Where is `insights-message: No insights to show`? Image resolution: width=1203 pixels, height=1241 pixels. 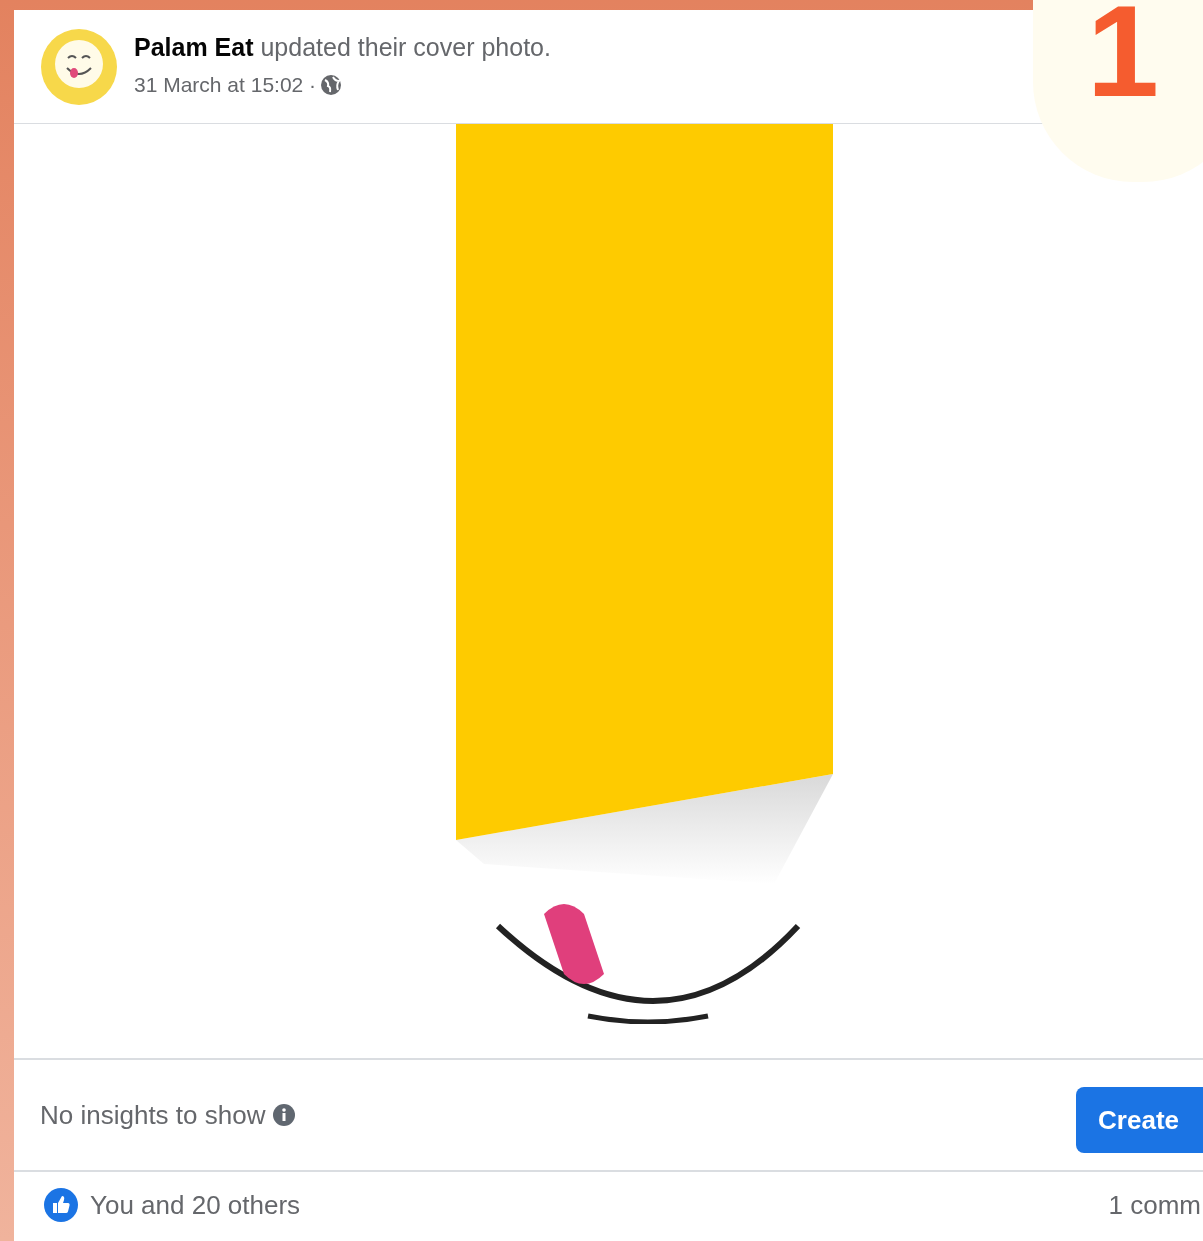 insights-message: No insights to show is located at coordinates (153, 1115).